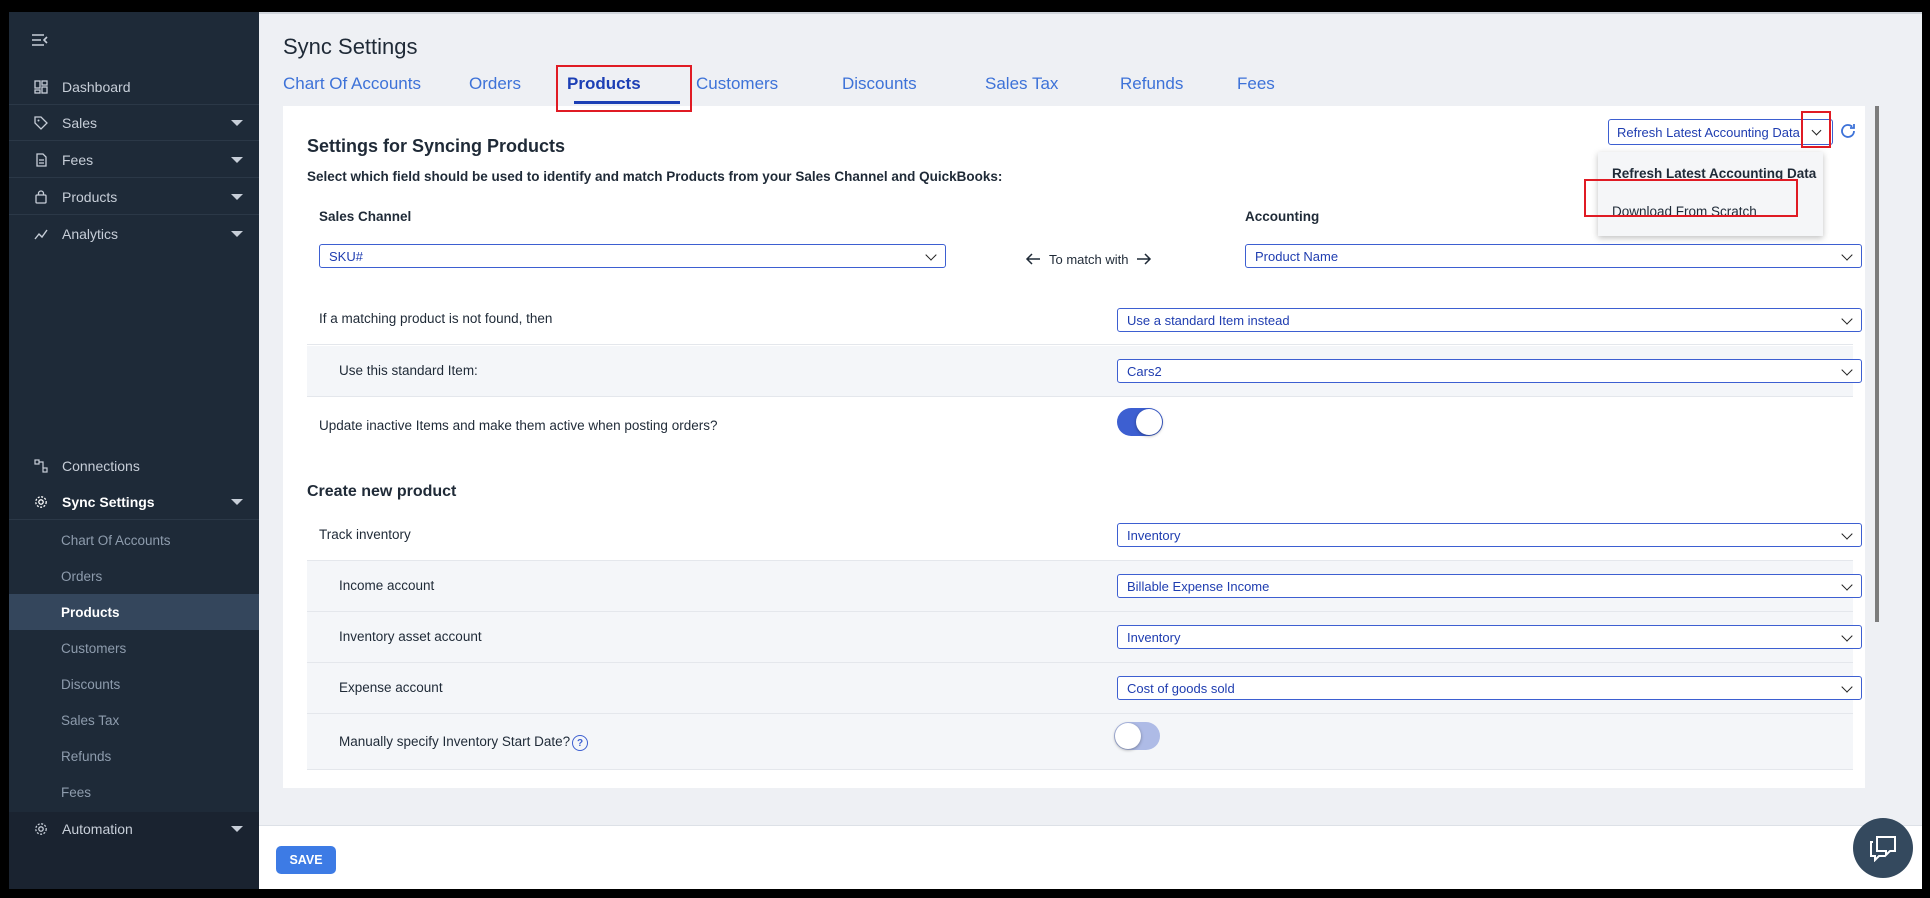 The height and width of the screenshot is (898, 1930). Describe the element at coordinates (1816, 129) in the screenshot. I see `highlight-box-refresh-chevron` at that location.